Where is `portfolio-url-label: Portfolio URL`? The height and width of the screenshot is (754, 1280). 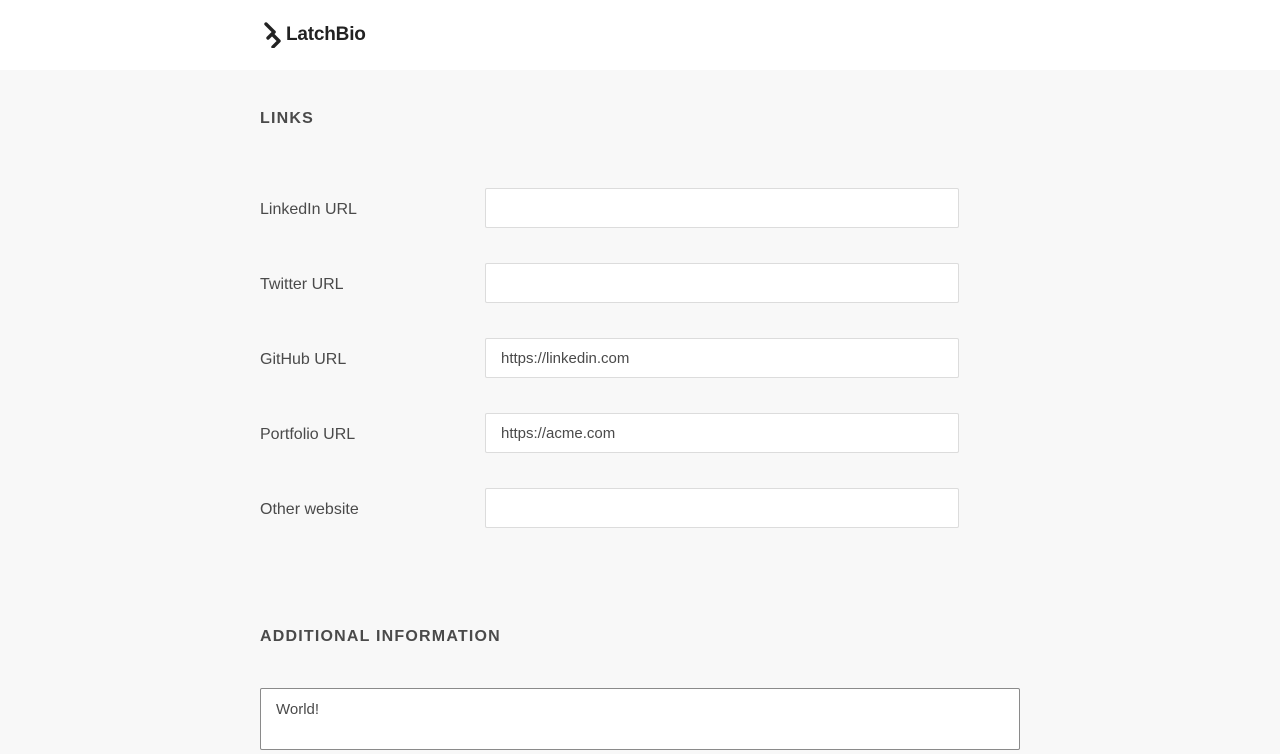 portfolio-url-label: Portfolio URL is located at coordinates (308, 434).